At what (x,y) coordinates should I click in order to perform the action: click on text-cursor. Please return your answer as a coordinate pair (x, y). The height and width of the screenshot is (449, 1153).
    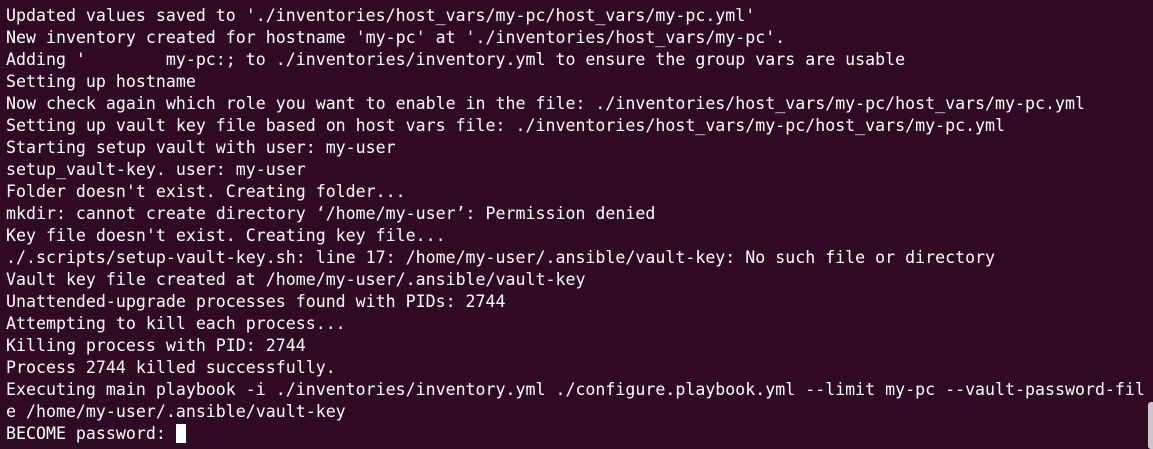
    Looking at the image, I should click on (180, 433).